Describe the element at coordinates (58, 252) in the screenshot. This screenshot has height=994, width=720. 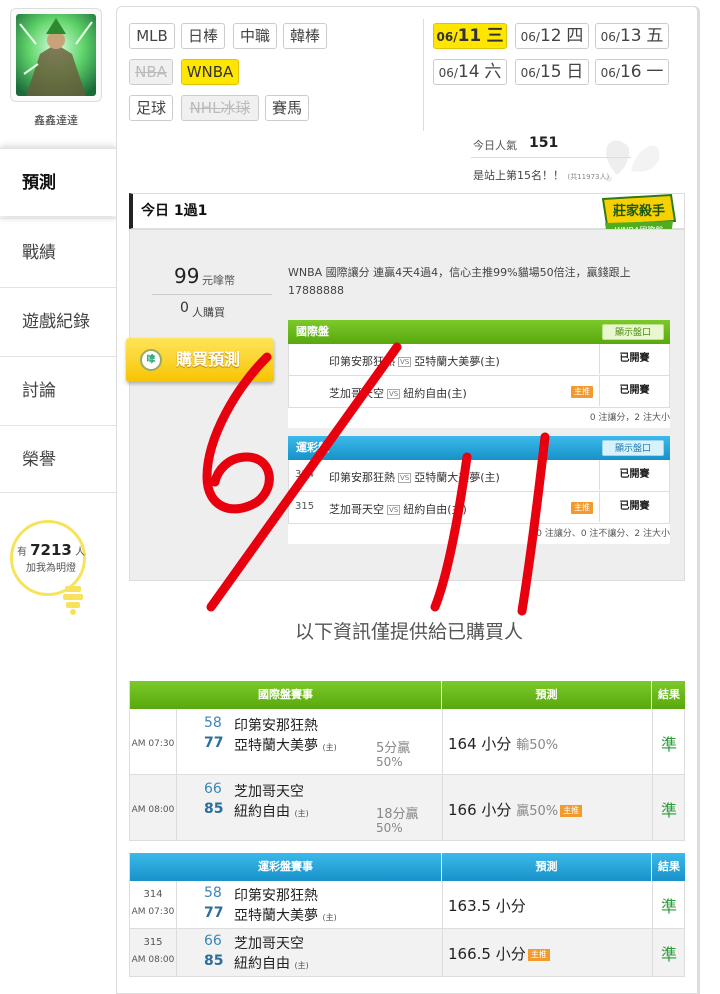
I see `sidebar-item-record: 戰績` at that location.